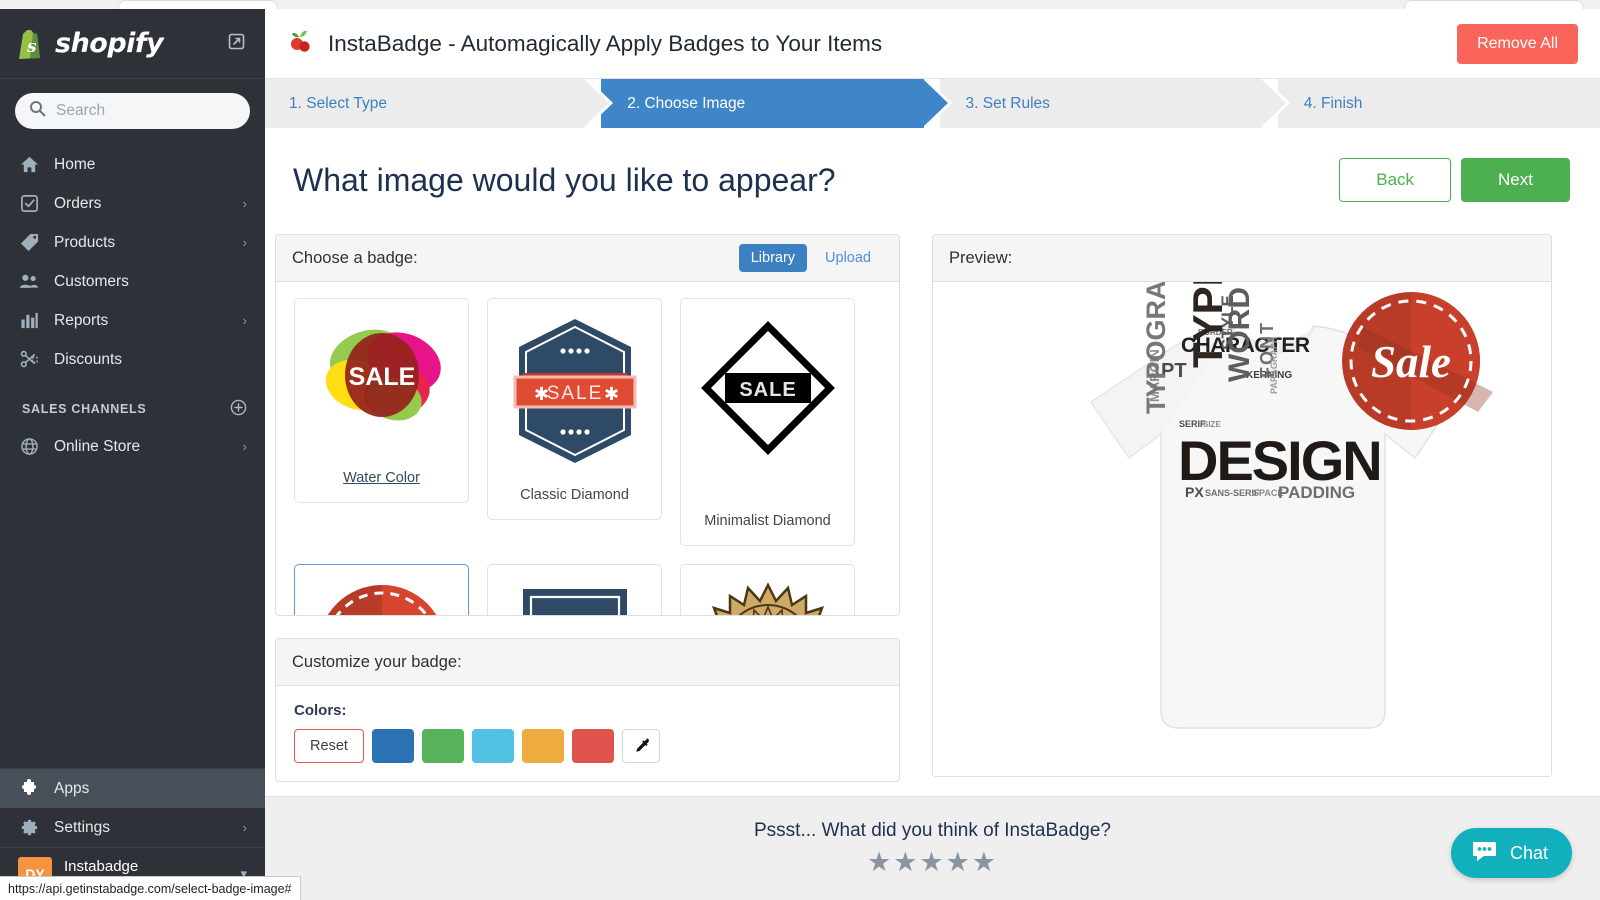 This screenshot has width=1600, height=900. I want to click on color-swatch-orange, so click(543, 746).